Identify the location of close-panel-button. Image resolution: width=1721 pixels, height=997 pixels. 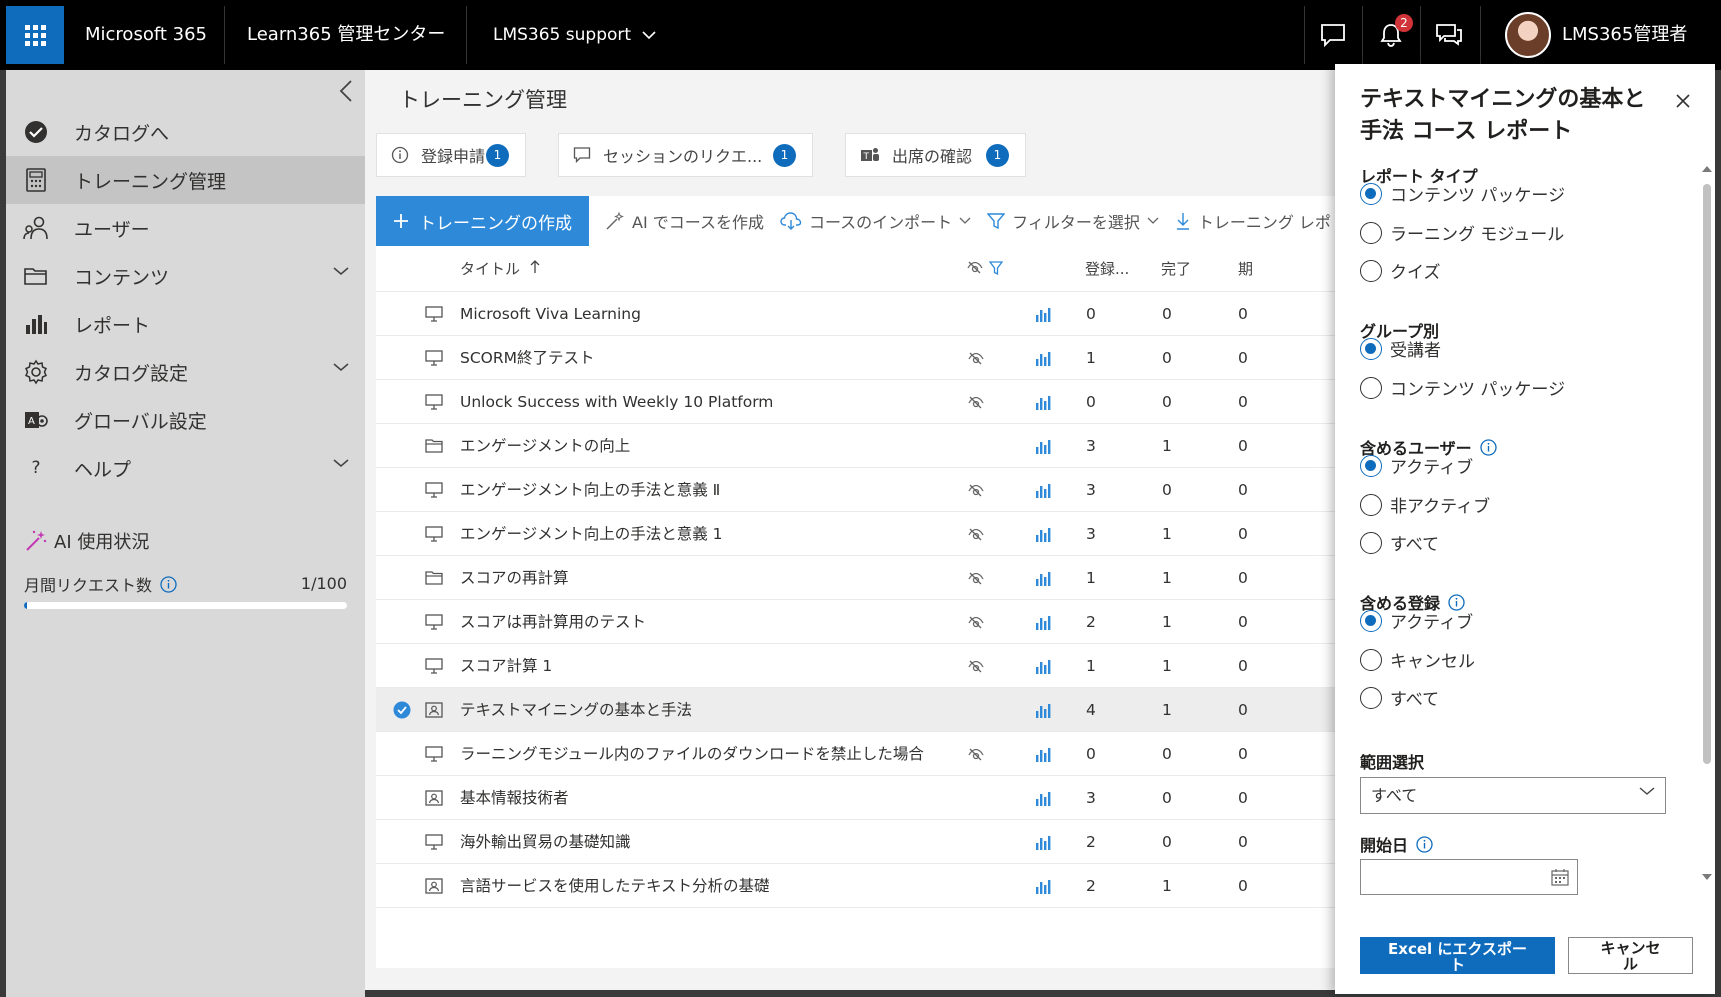
(1683, 102).